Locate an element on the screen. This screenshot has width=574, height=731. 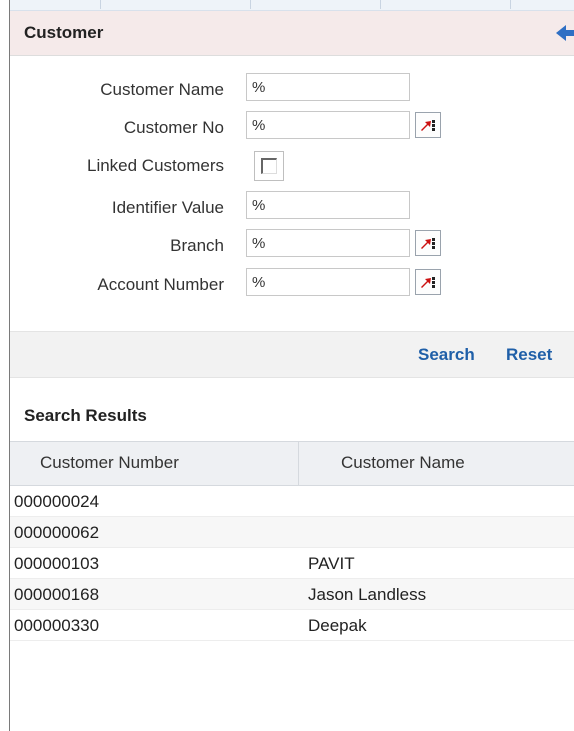
customer-number-cell: 000000103 is located at coordinates (57, 563).